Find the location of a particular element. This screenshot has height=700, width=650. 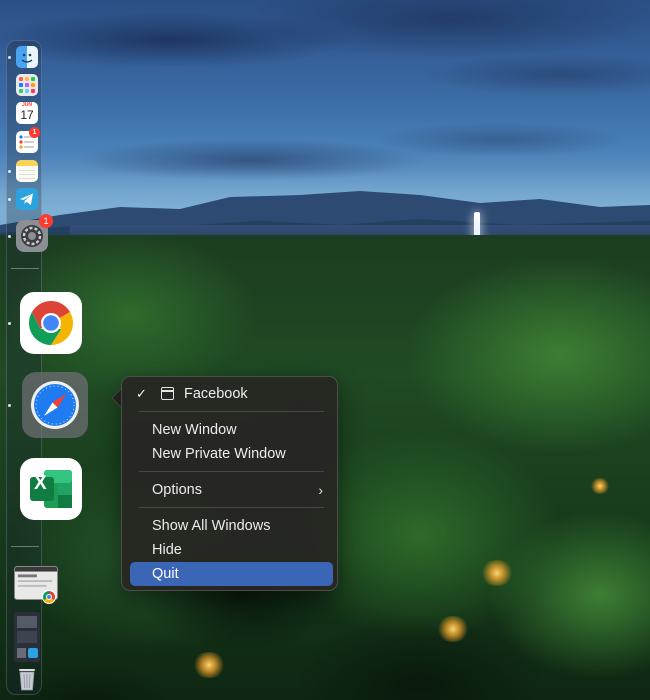

menu-item-facebook-window: ✓ Facebook is located at coordinates (231, 394).